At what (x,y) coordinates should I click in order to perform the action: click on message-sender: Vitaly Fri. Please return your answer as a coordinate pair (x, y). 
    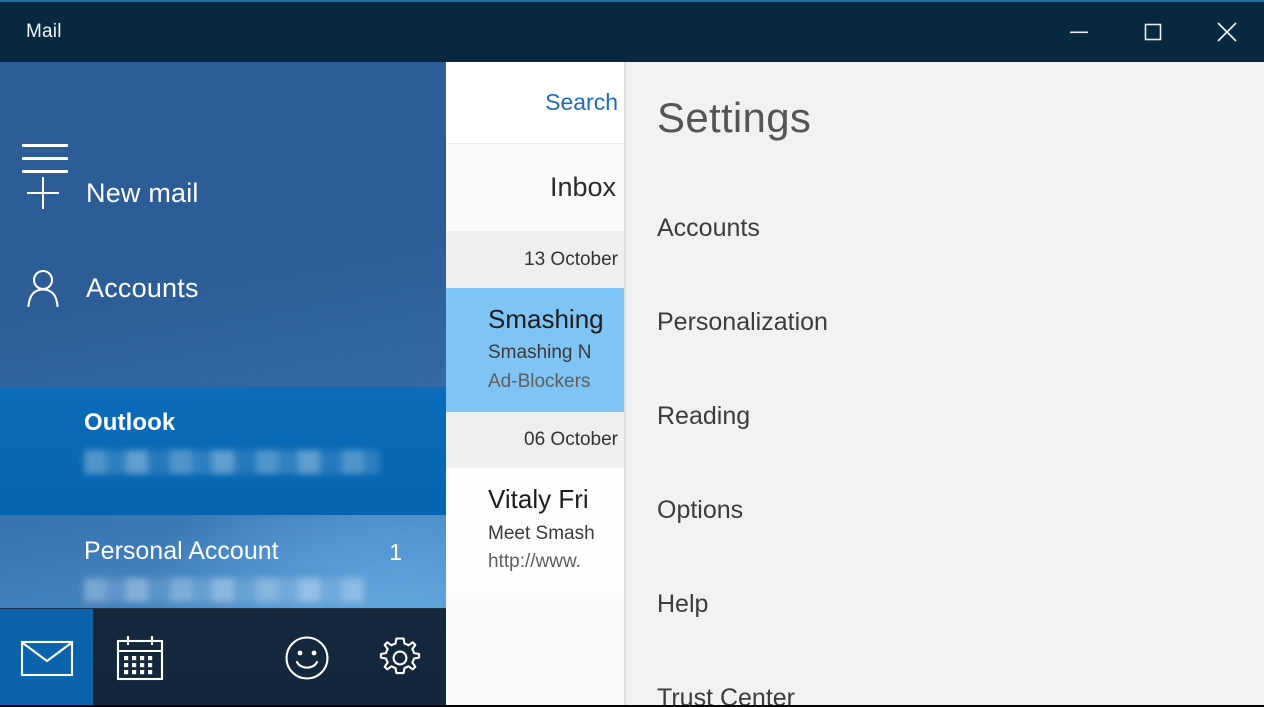
    Looking at the image, I should click on (538, 499).